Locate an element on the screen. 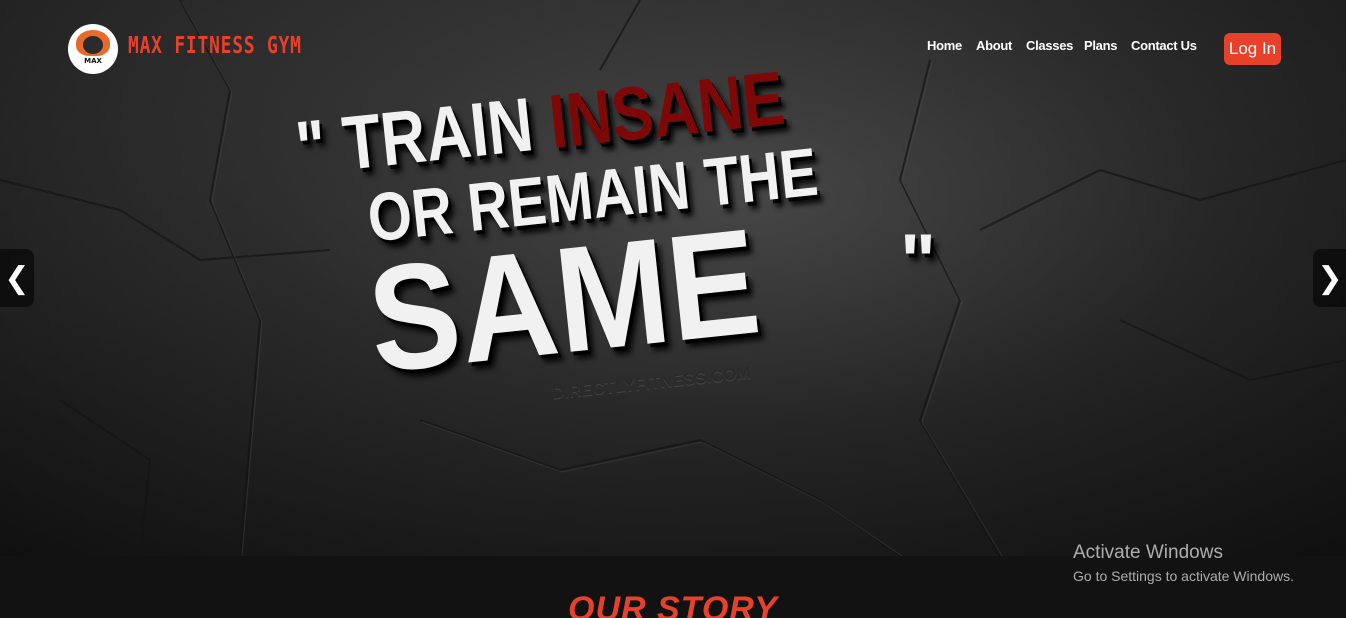 The image size is (1346, 618). nav-classes: Classes is located at coordinates (1049, 45).